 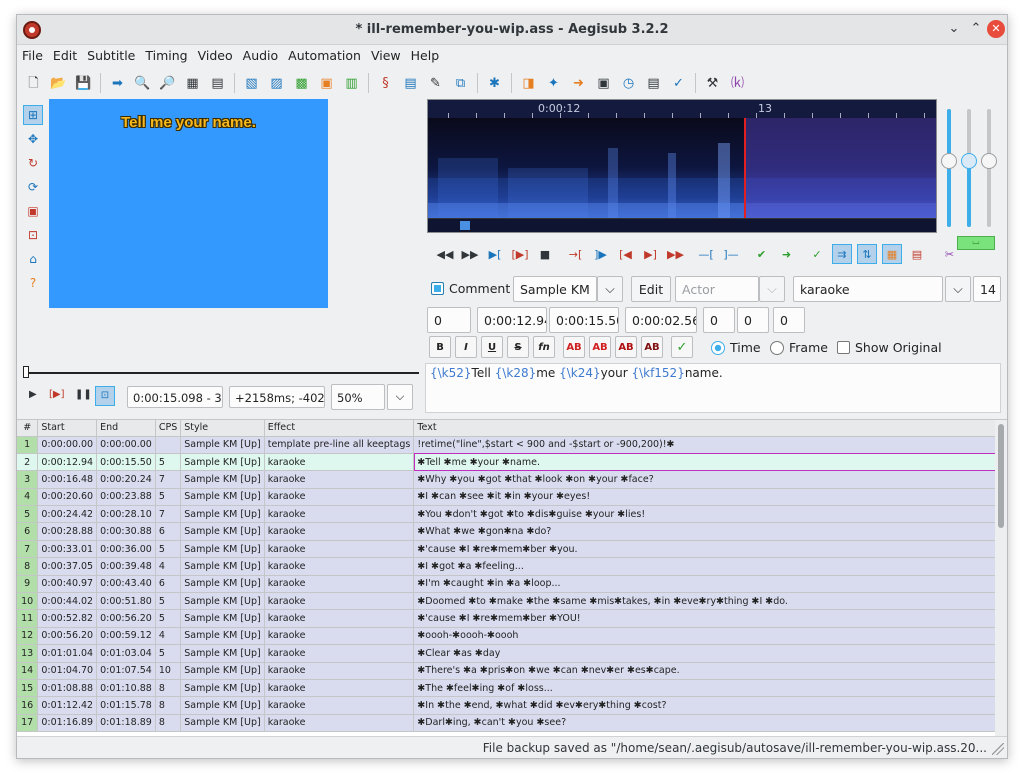 What do you see at coordinates (651, 254) in the screenshot?
I see `play-after-icon: ▶]` at bounding box center [651, 254].